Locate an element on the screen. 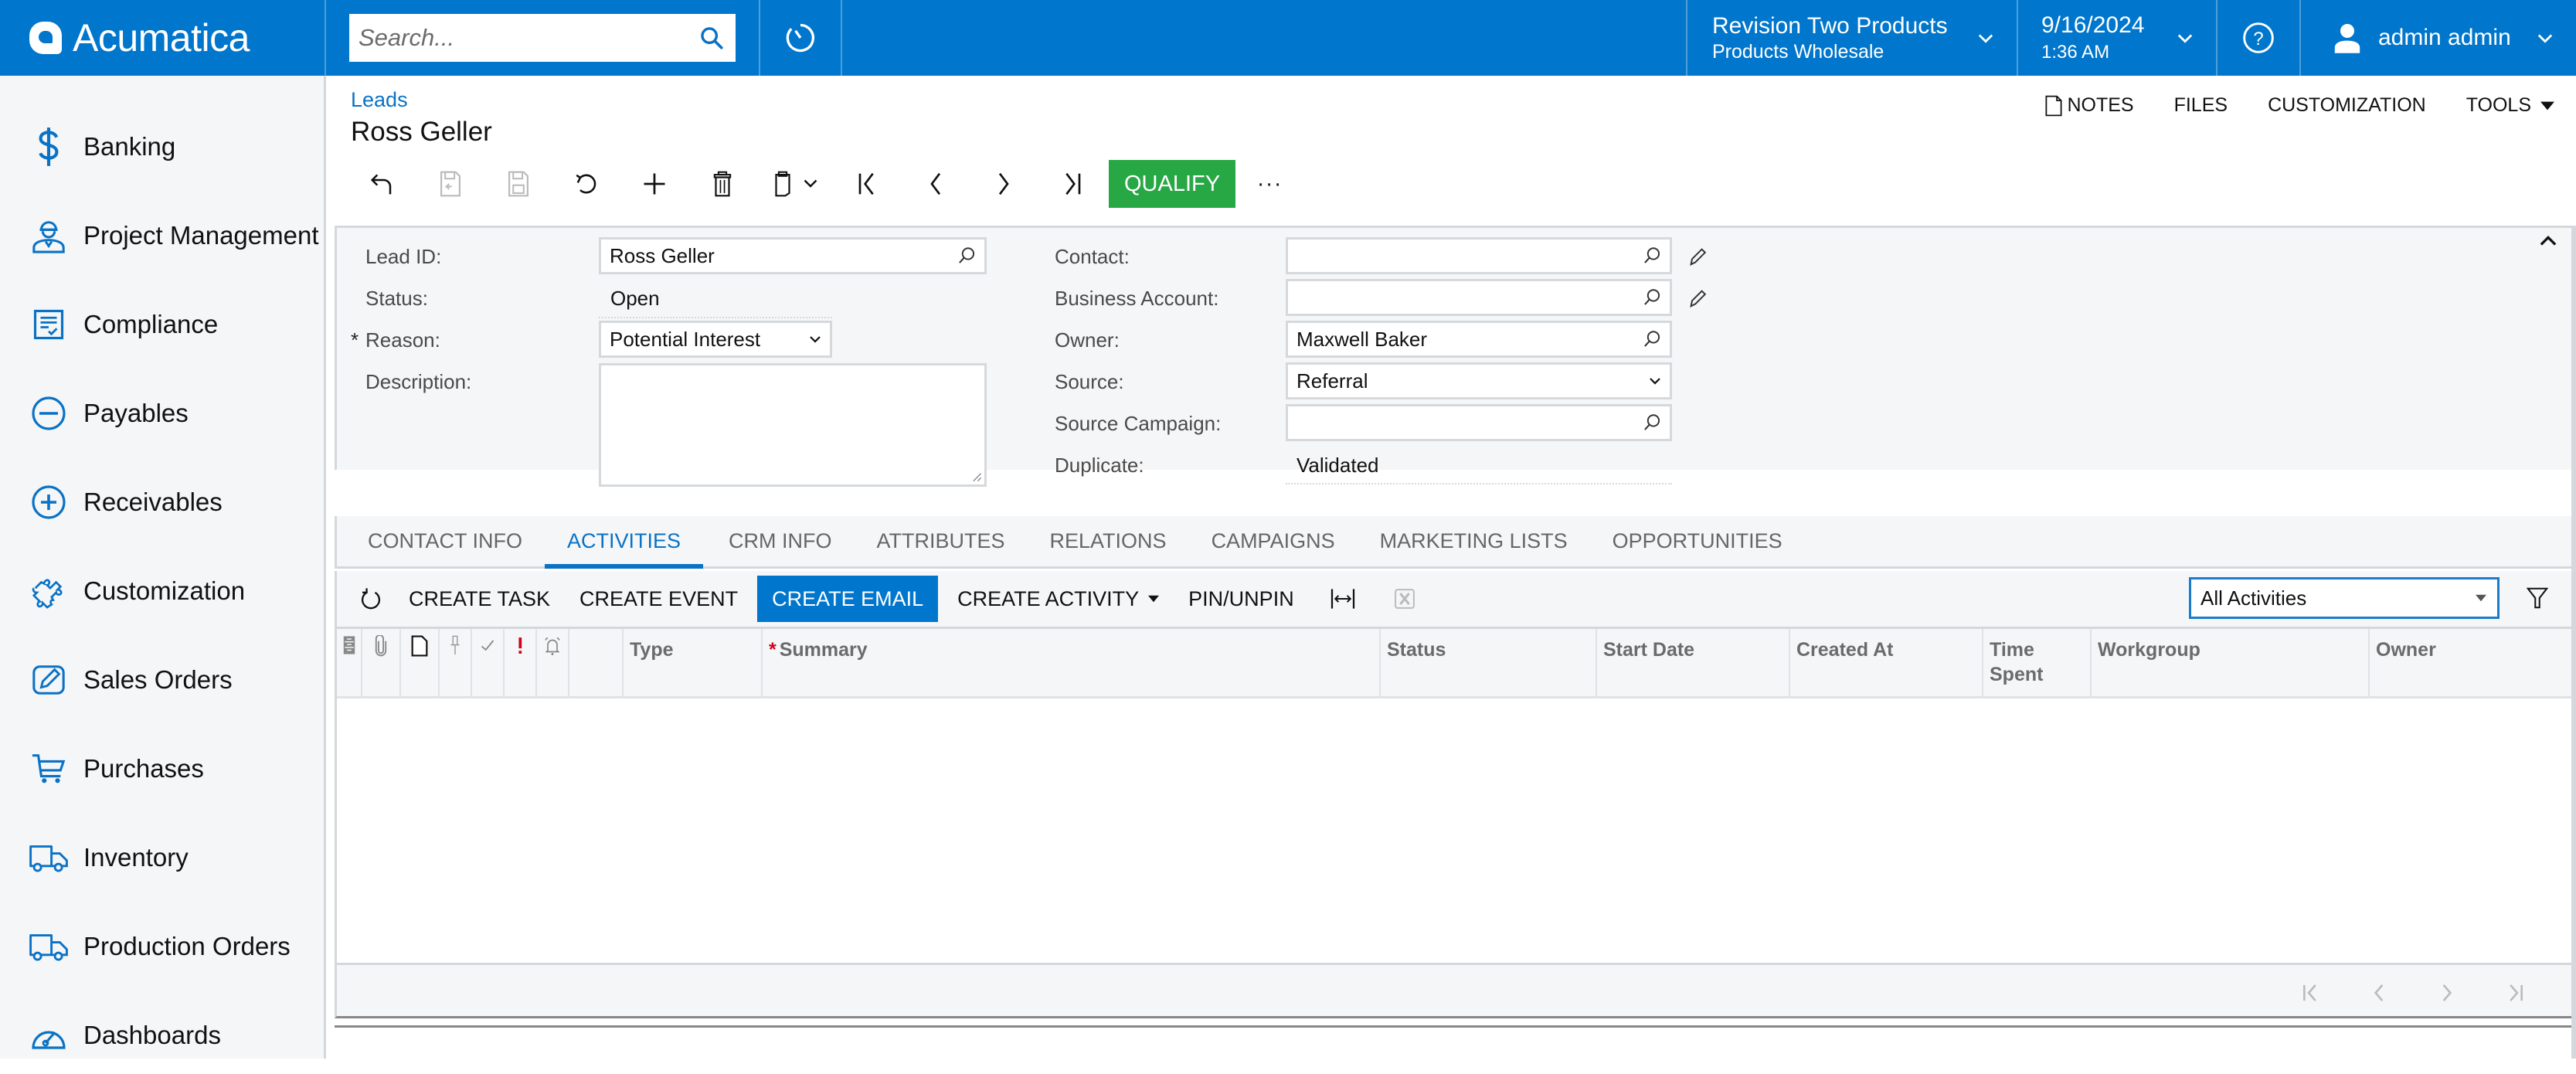 This screenshot has height=1074, width=2576. help-button: ? is located at coordinates (2259, 38).